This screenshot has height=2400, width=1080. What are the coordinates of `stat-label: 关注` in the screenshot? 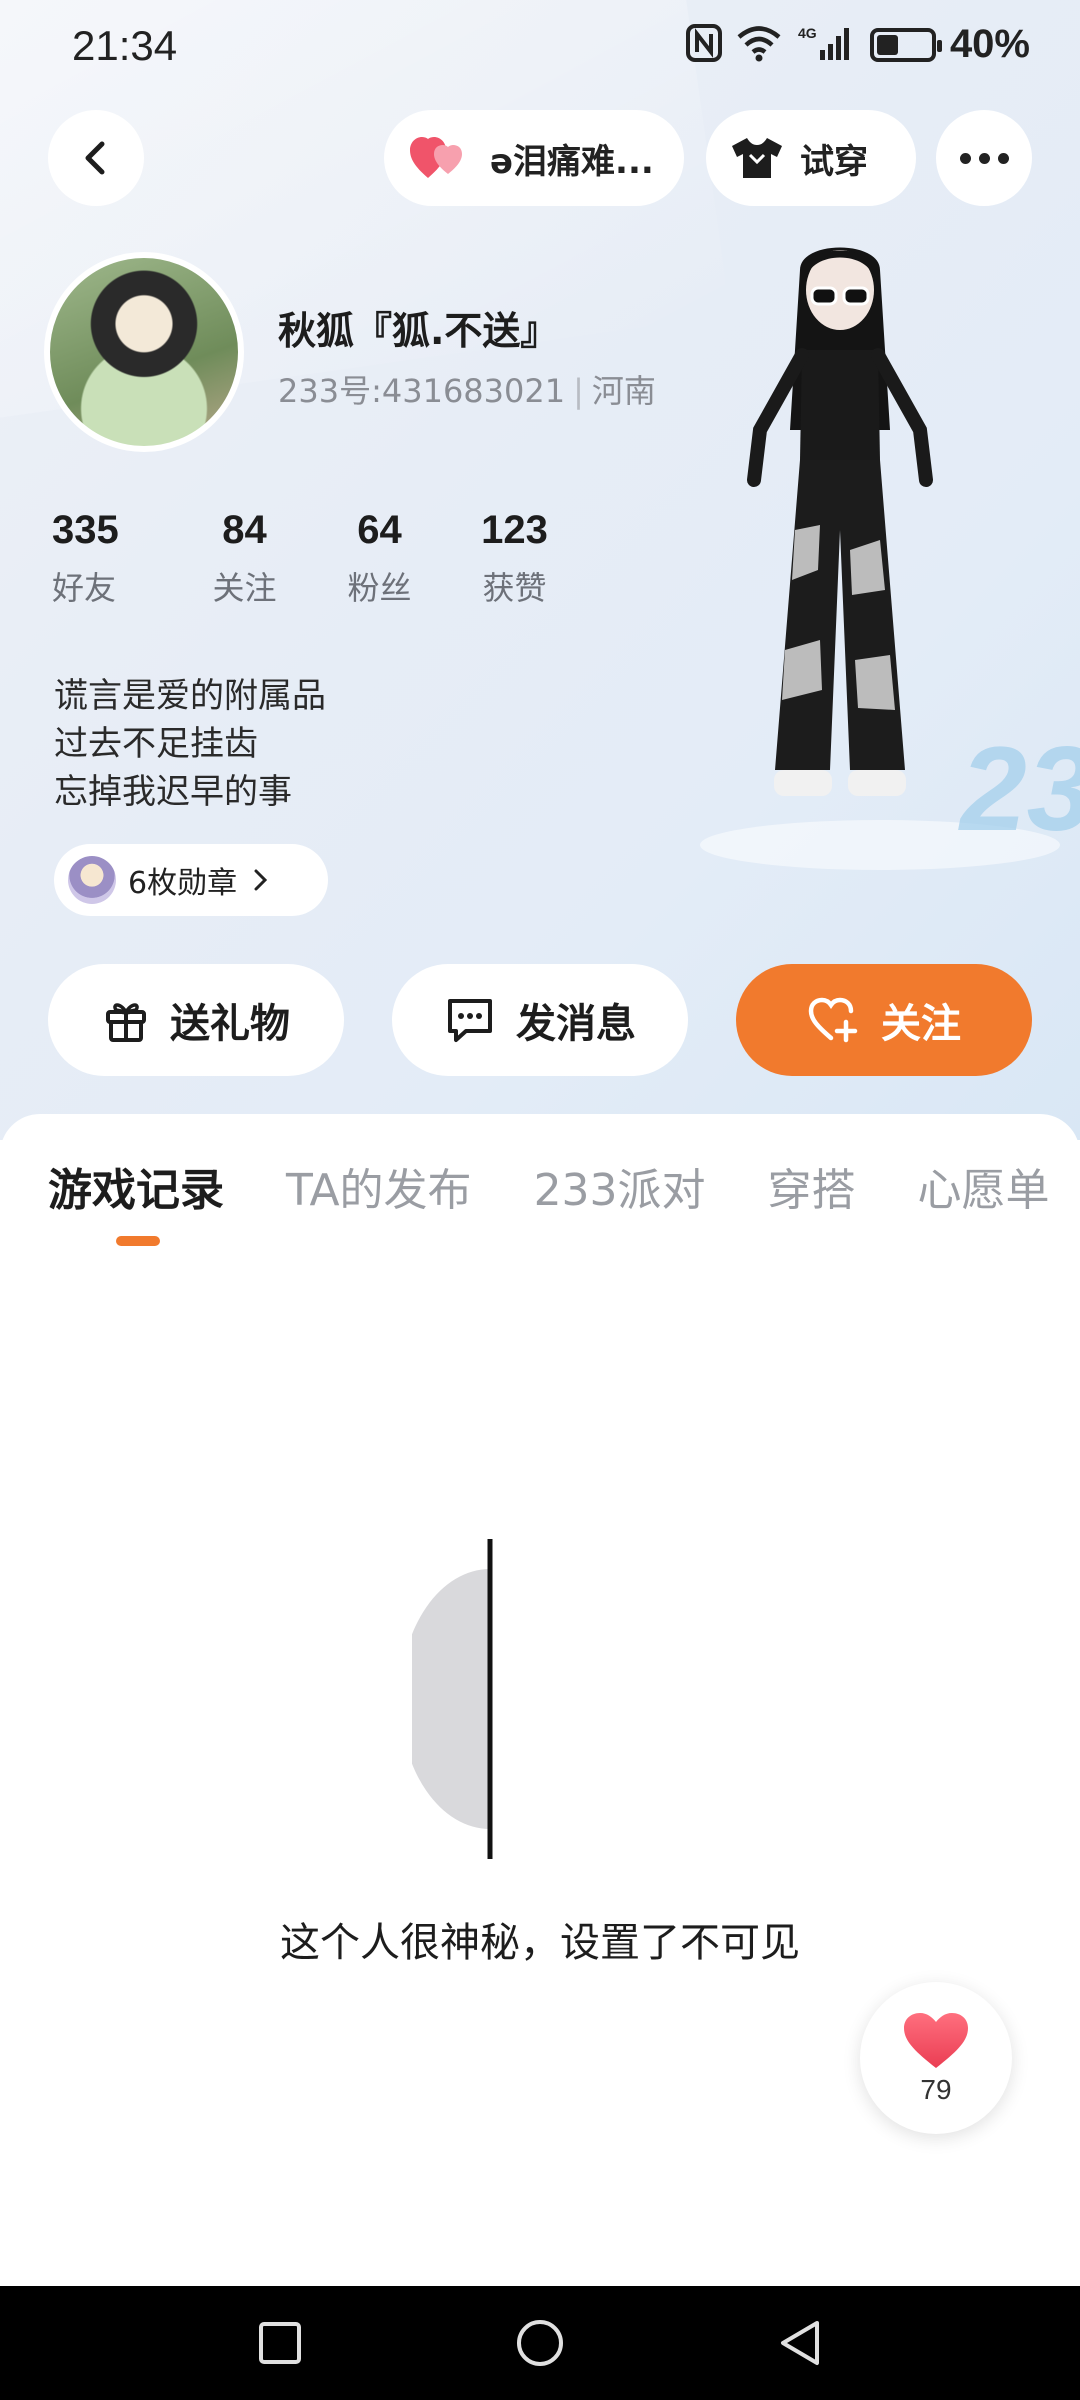 It's located at (244, 588).